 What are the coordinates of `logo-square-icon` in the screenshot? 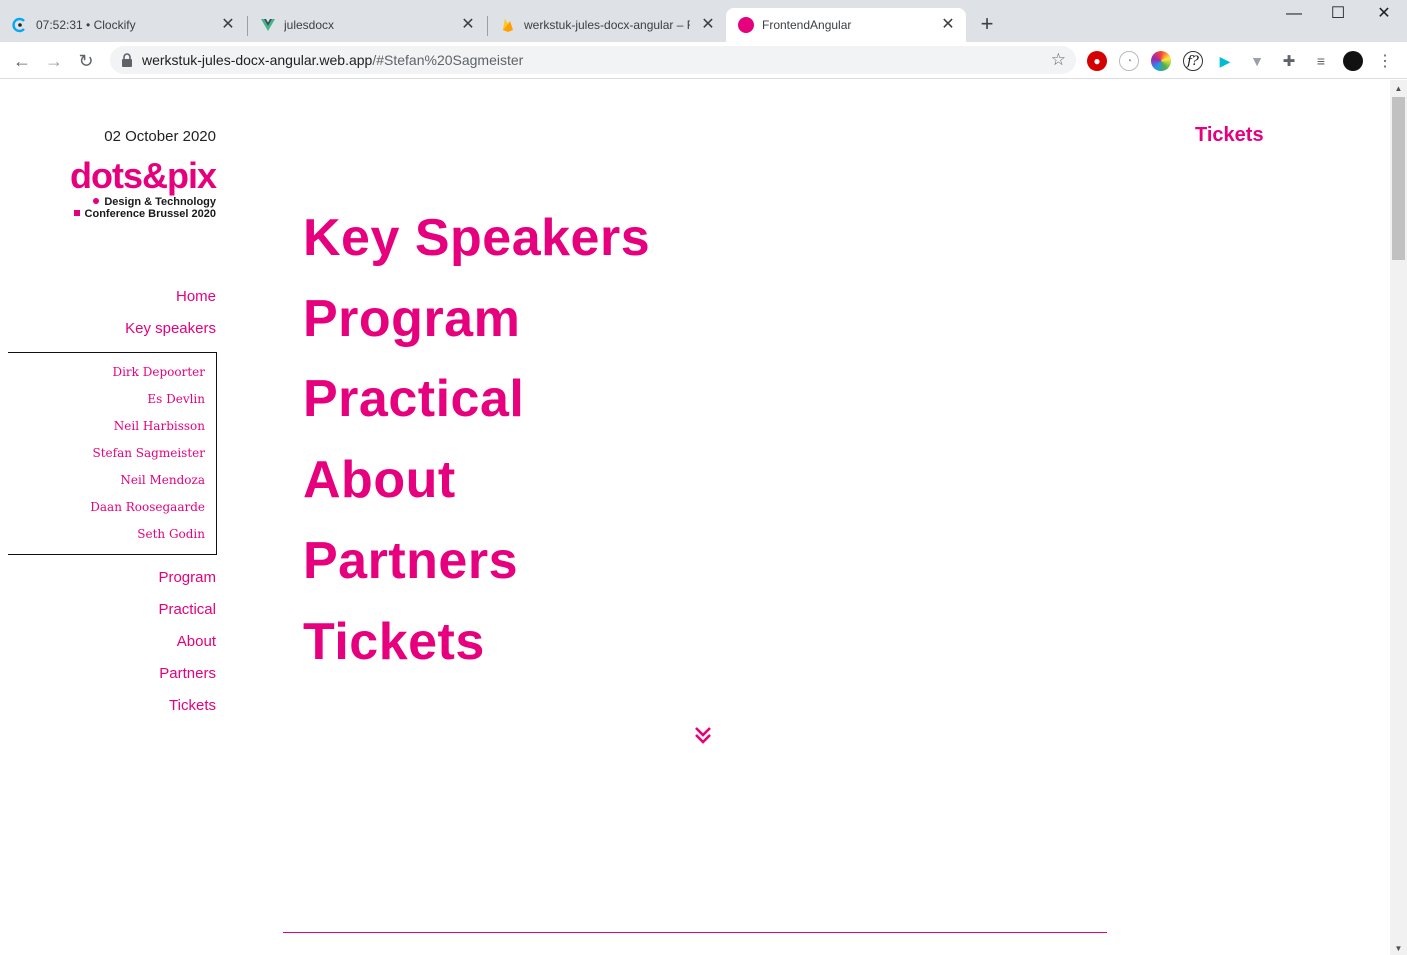 It's located at (76, 213).